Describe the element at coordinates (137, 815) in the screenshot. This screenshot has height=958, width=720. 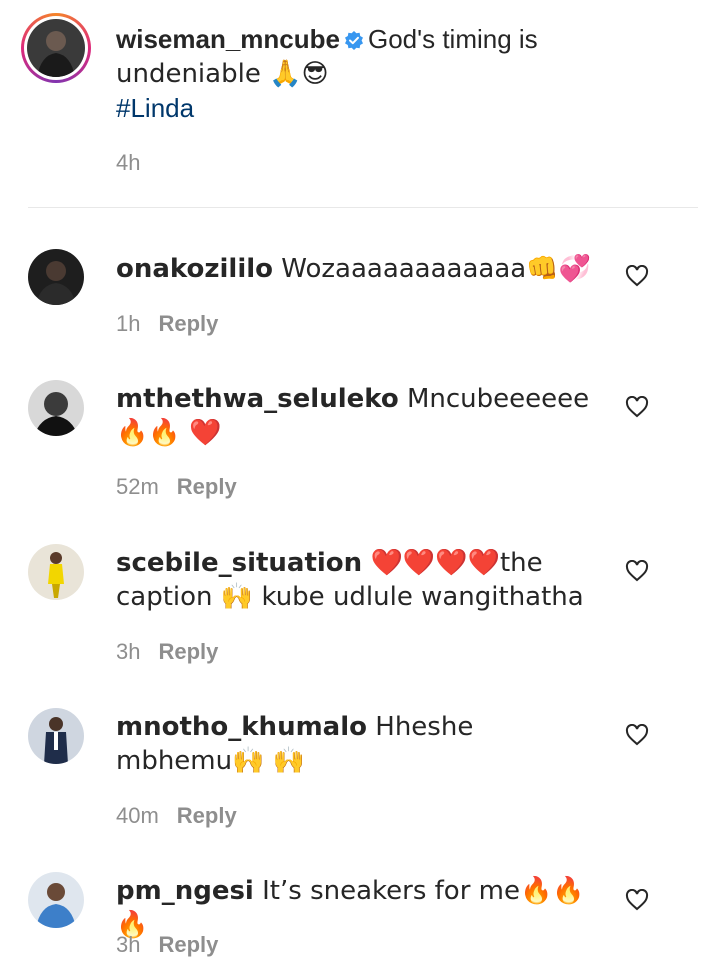
I see `comment-time: 40m` at that location.